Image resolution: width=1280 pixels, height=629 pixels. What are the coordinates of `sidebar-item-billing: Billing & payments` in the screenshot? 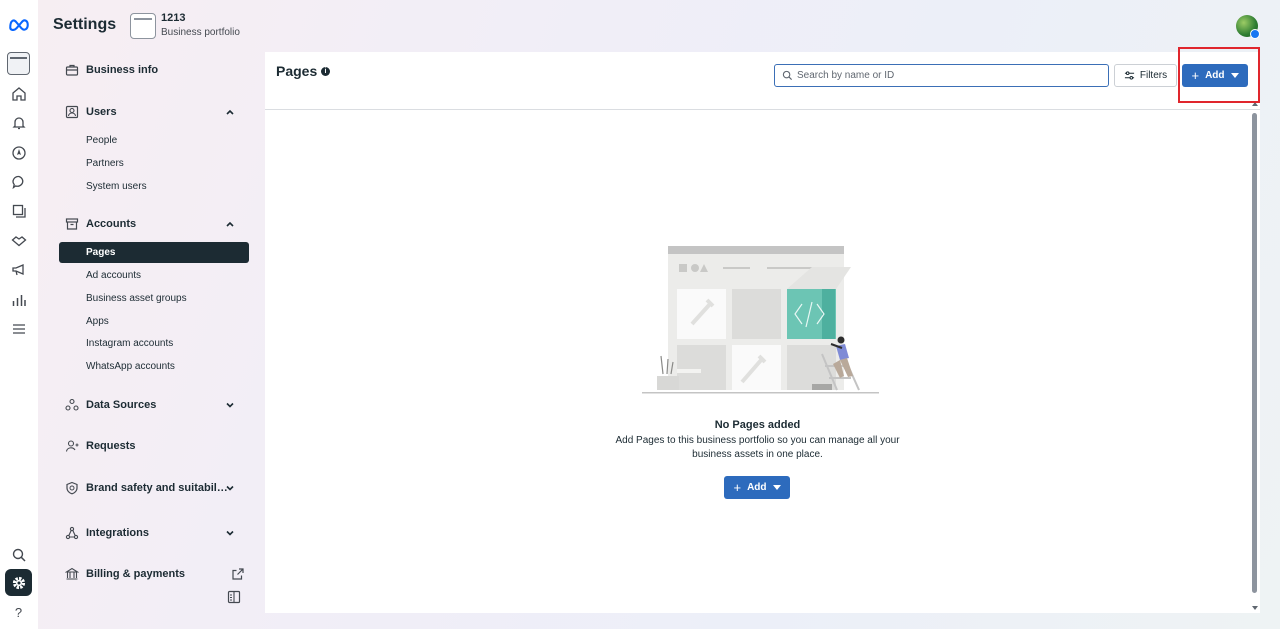 It's located at (125, 574).